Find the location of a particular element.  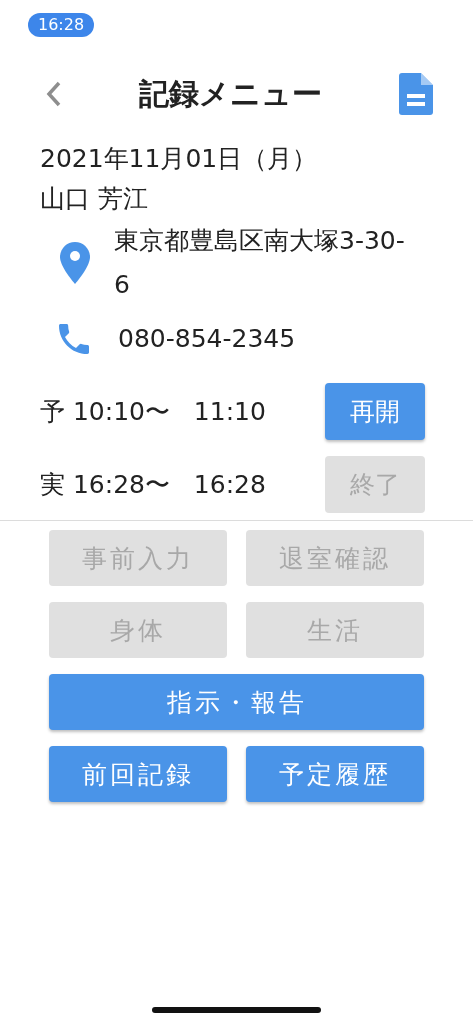

document-icon is located at coordinates (416, 94).